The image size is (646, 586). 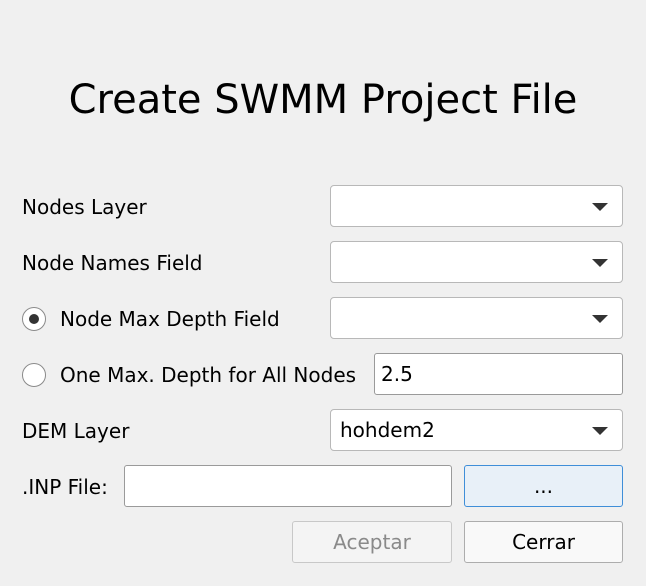 What do you see at coordinates (112, 263) in the screenshot?
I see `node-names-field-label: Node Names Field` at bounding box center [112, 263].